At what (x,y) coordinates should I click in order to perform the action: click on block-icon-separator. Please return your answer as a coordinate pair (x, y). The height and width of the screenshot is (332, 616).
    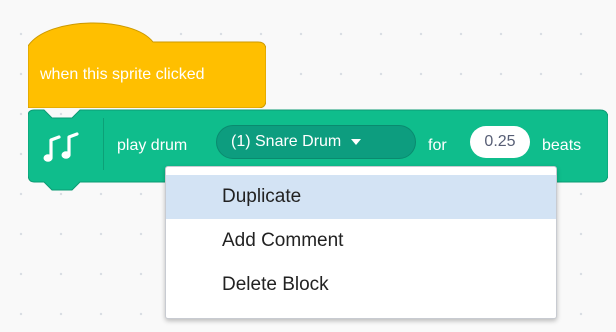
    Looking at the image, I should click on (103, 144).